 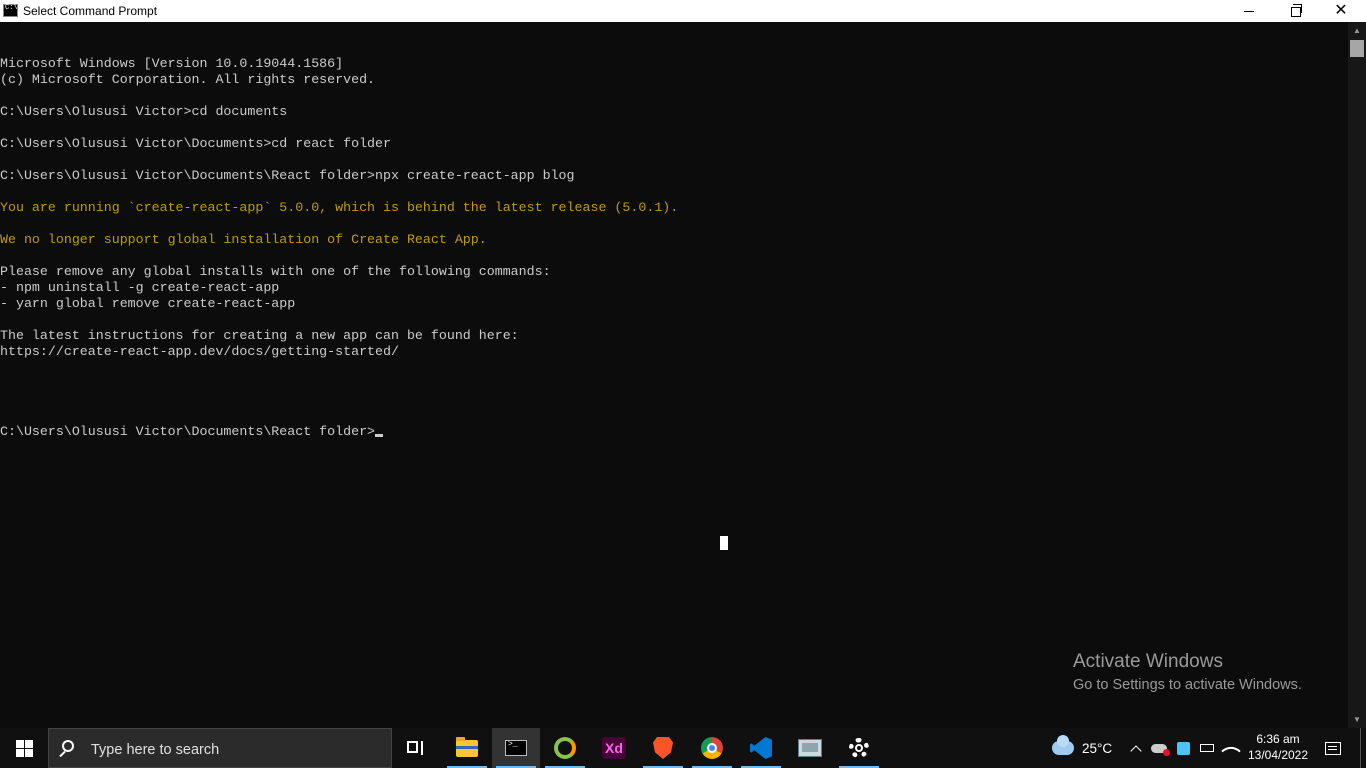 I want to click on vscode-icon, so click(x=761, y=748).